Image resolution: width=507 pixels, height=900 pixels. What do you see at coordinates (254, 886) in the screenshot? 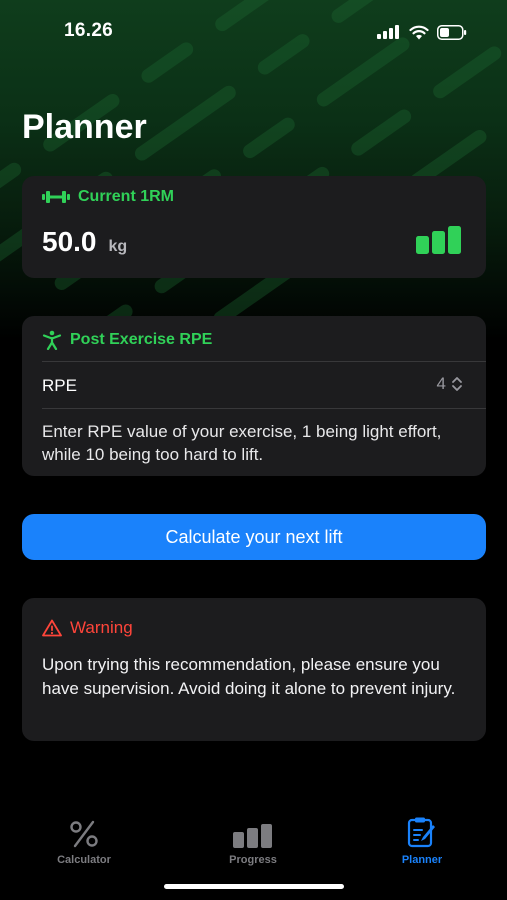
I see `home-indicator` at bounding box center [254, 886].